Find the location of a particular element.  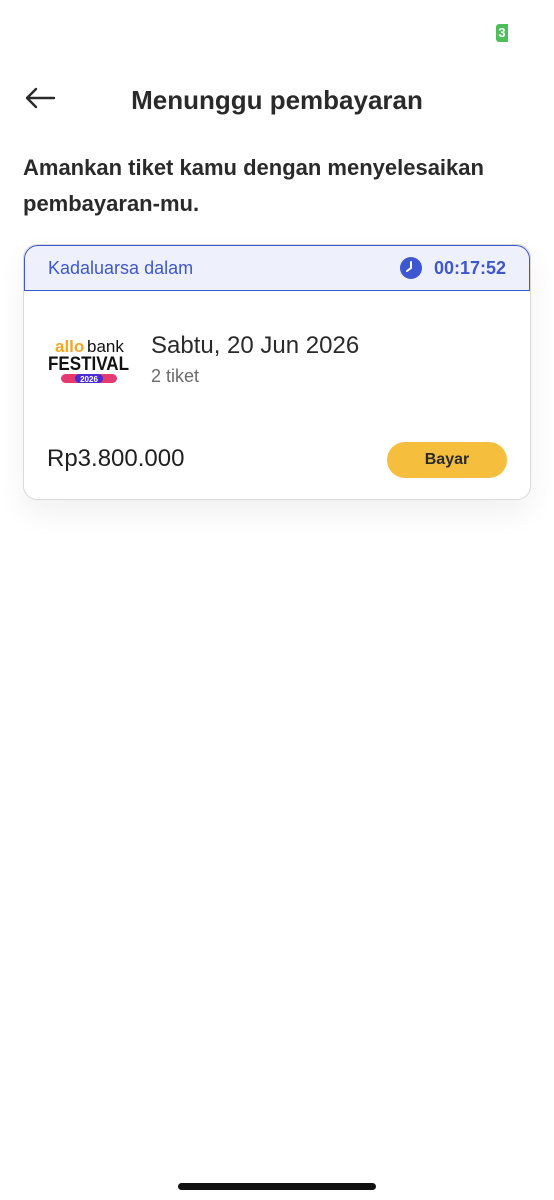

event-logo: allo bank FESTIVAL 2026 is located at coordinates (88, 360).